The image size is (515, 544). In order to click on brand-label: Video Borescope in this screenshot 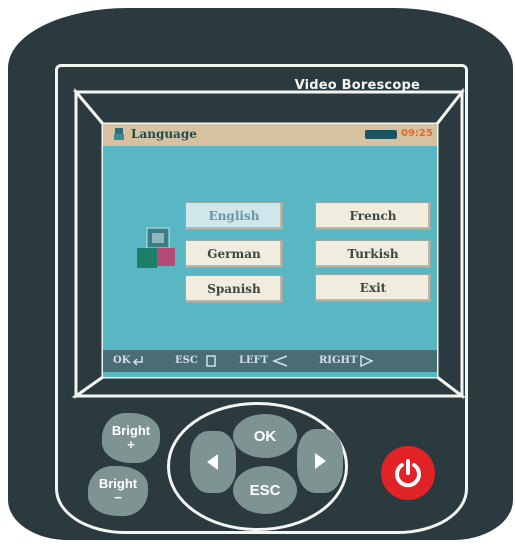, I will do `click(357, 85)`.